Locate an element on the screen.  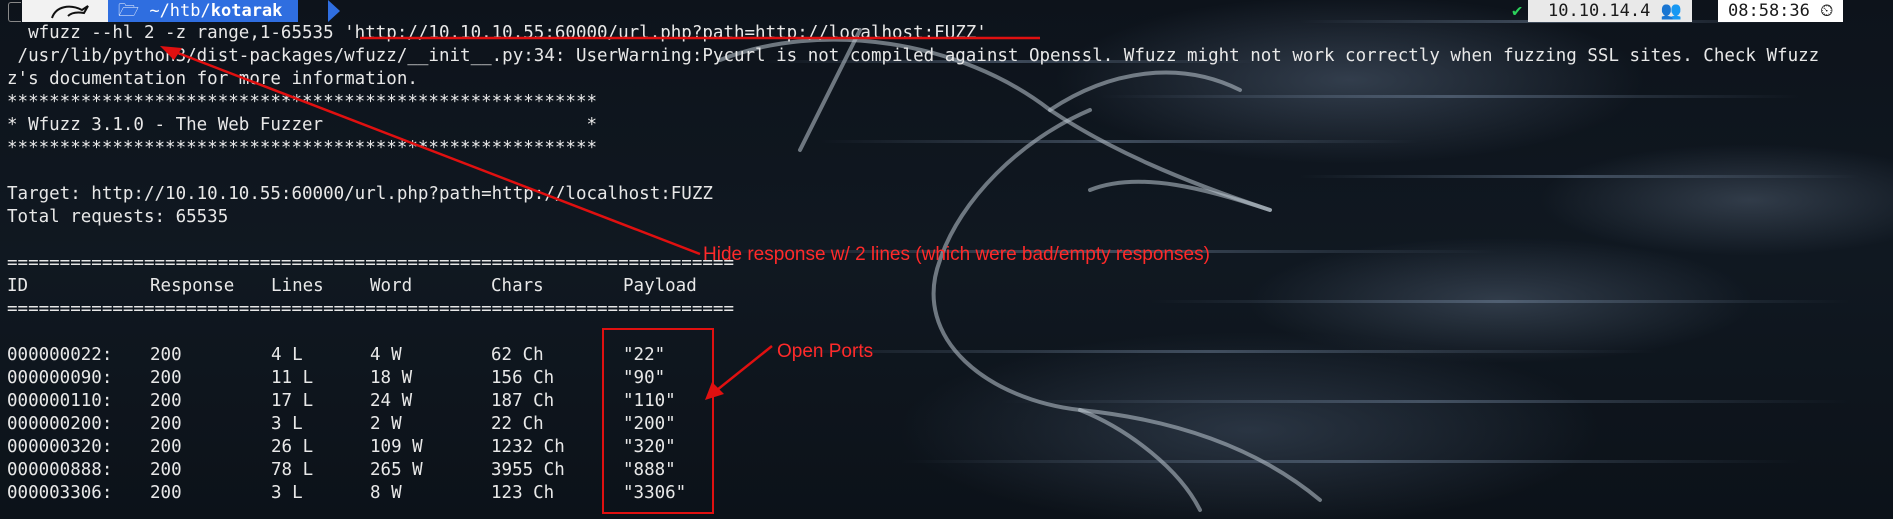
open-ports-highlight-box is located at coordinates (658, 421).